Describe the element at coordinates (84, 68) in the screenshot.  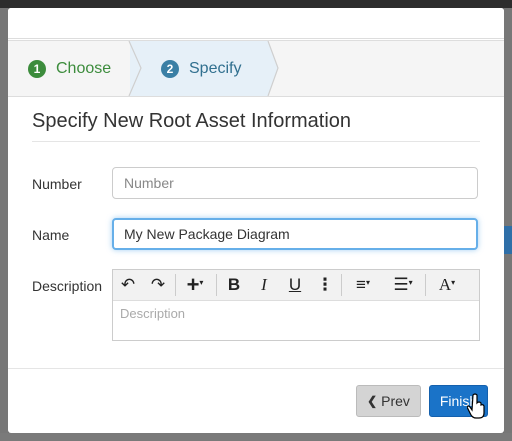
I see `step-label: Choose` at that location.